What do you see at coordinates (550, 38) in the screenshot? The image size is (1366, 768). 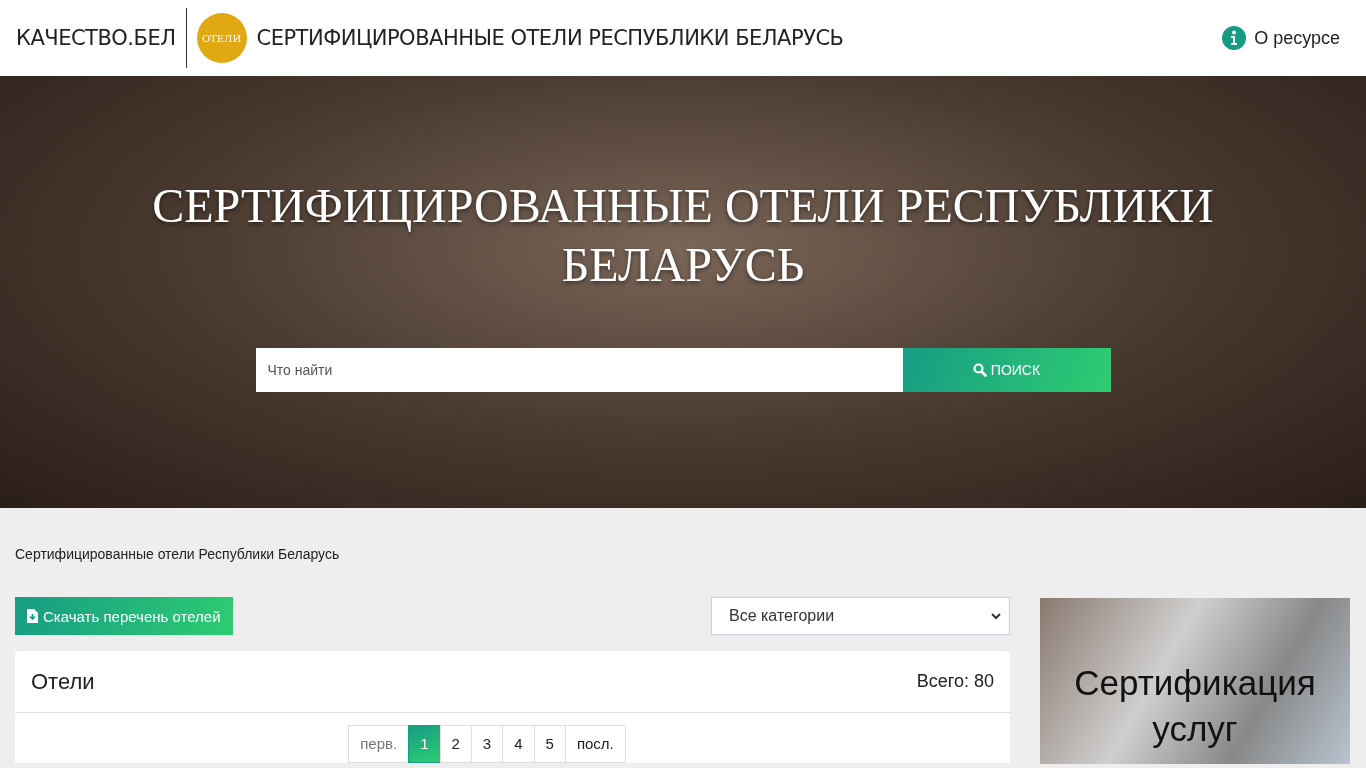 I see `site-title: СЕРТИФИЦИРОВАННЫЕ ОТЕЛИ РЕСПУБЛИКИ БЕЛАРУСЬ` at bounding box center [550, 38].